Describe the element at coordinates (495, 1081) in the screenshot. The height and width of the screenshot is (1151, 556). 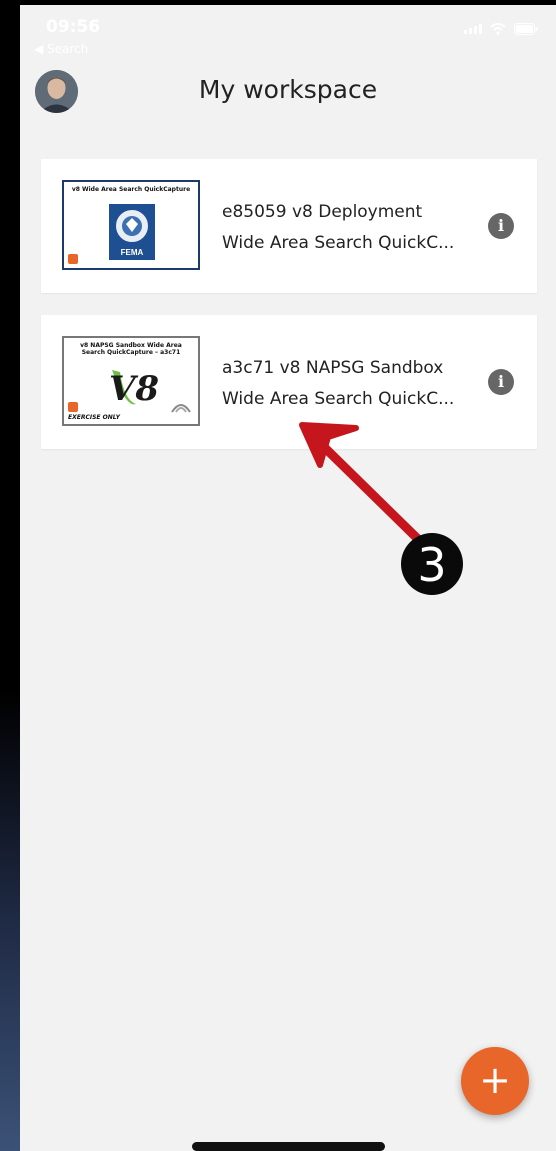
I see `add-project-button: +` at that location.